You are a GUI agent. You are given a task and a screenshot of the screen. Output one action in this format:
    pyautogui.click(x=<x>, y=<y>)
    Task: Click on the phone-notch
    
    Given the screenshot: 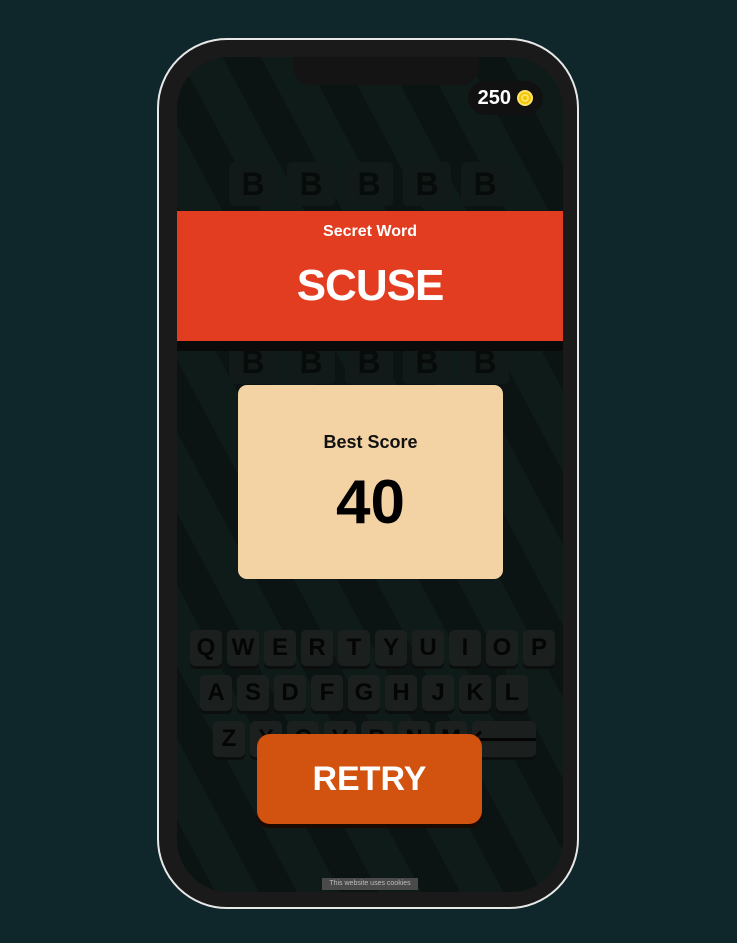 What is the action you would take?
    pyautogui.click(x=386, y=71)
    